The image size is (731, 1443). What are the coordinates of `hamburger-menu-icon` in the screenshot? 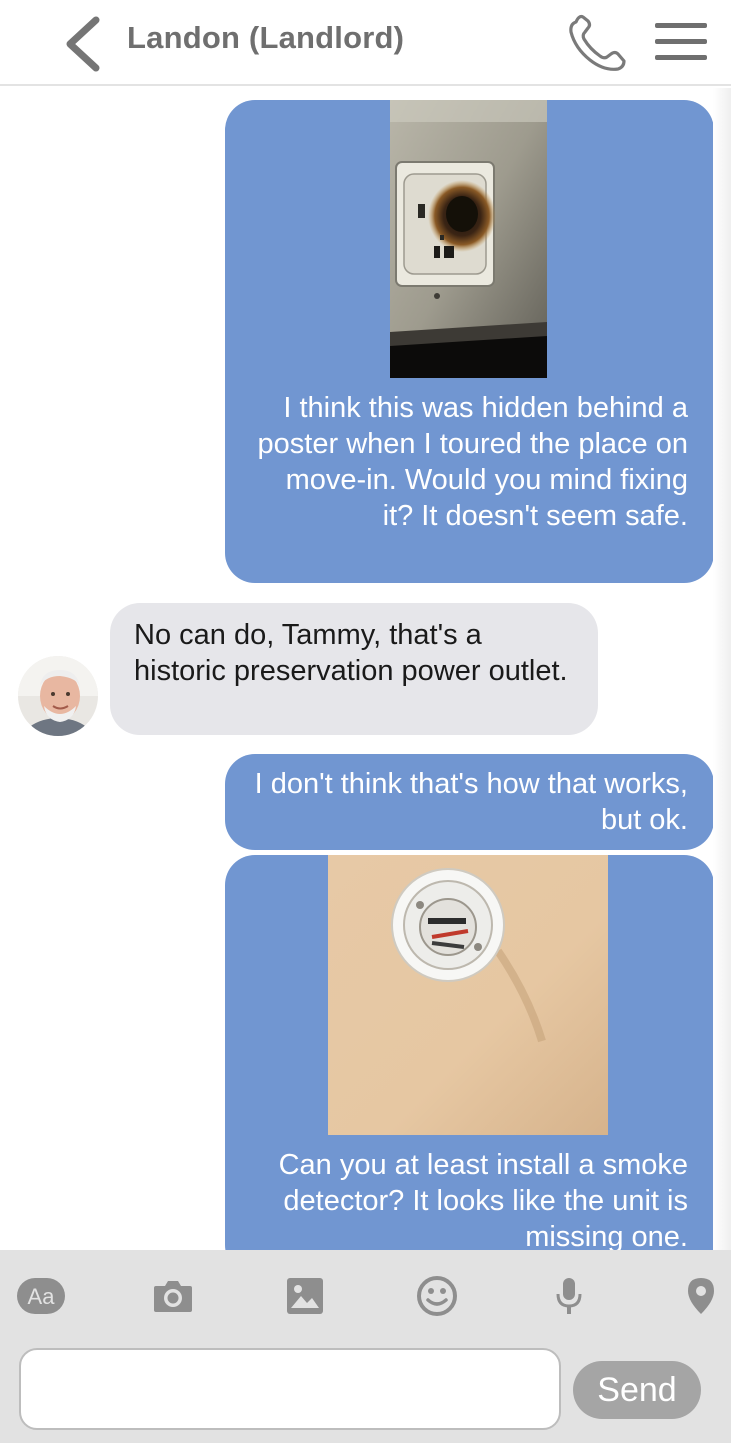 It's located at (681, 42).